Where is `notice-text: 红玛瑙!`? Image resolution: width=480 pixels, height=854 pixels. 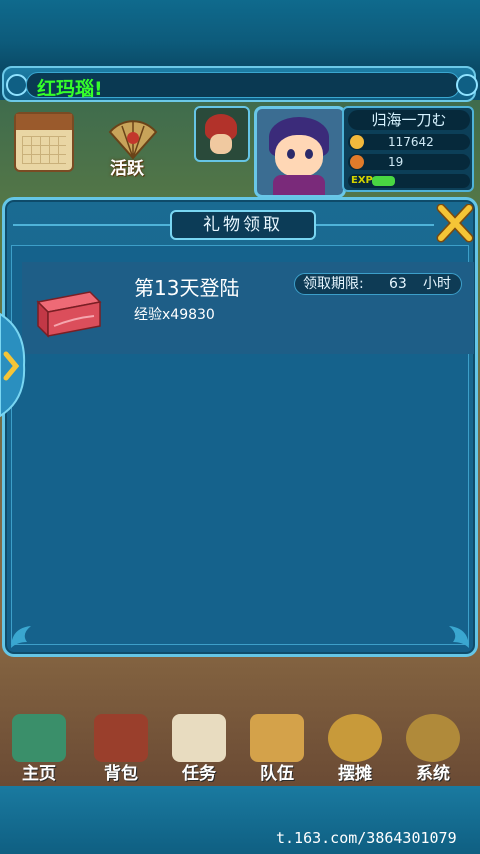 notice-text: 红玛瑙! is located at coordinates (70, 89).